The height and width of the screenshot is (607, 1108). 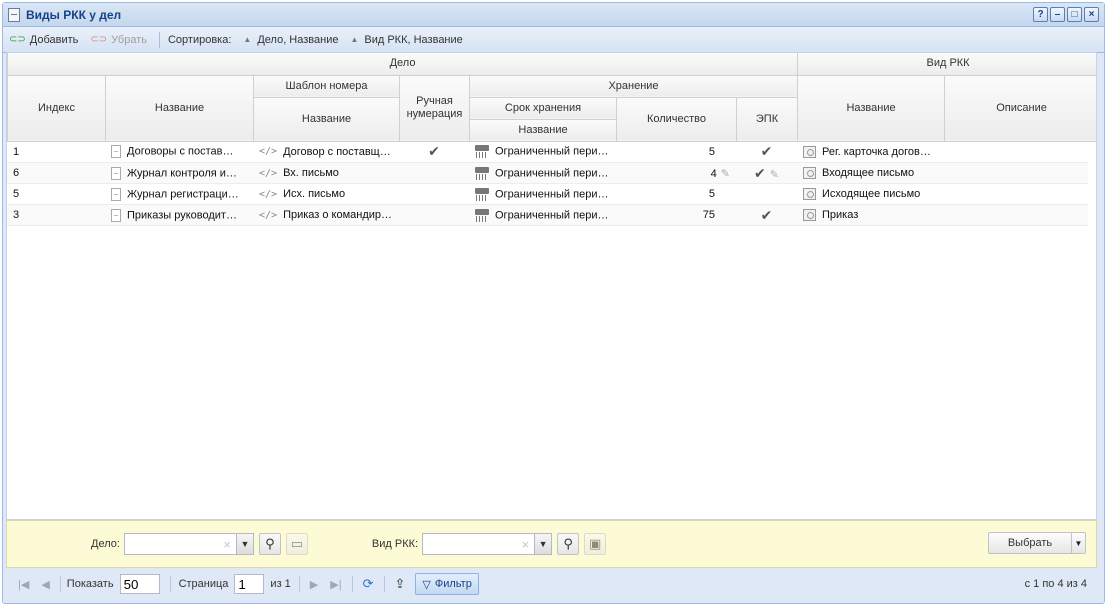 What do you see at coordinates (298, 39) in the screenshot?
I see `sort-item-label: Дело, Название` at bounding box center [298, 39].